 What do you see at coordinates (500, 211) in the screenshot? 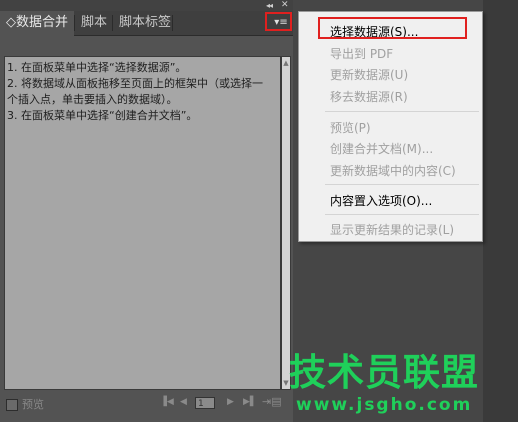
I see `right-toolbar-strip` at bounding box center [500, 211].